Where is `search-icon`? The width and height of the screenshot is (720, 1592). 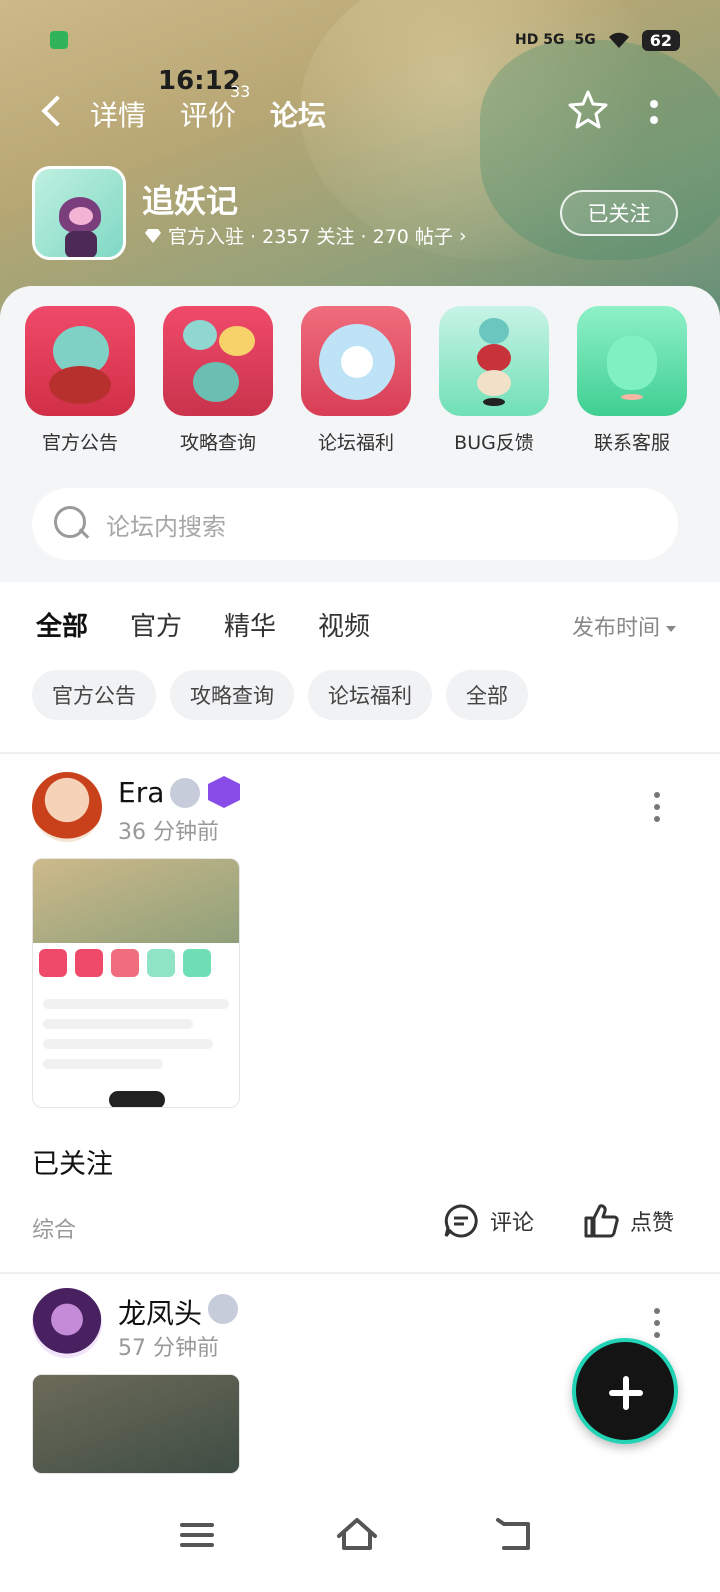
search-icon is located at coordinates (72, 524).